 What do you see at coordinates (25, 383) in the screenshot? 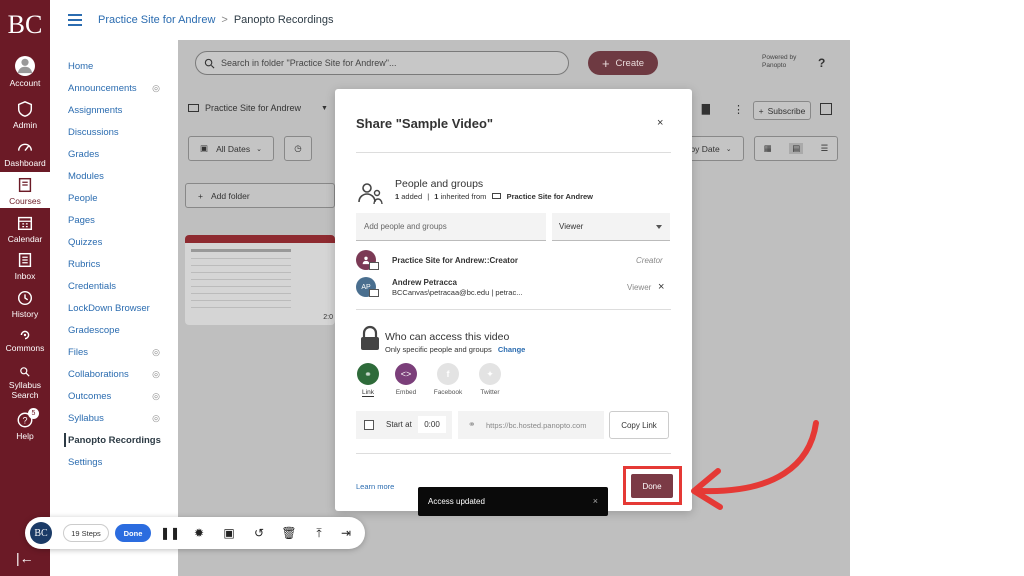
I see `global-nav-syllabus-search: Syllabus Search` at bounding box center [25, 383].